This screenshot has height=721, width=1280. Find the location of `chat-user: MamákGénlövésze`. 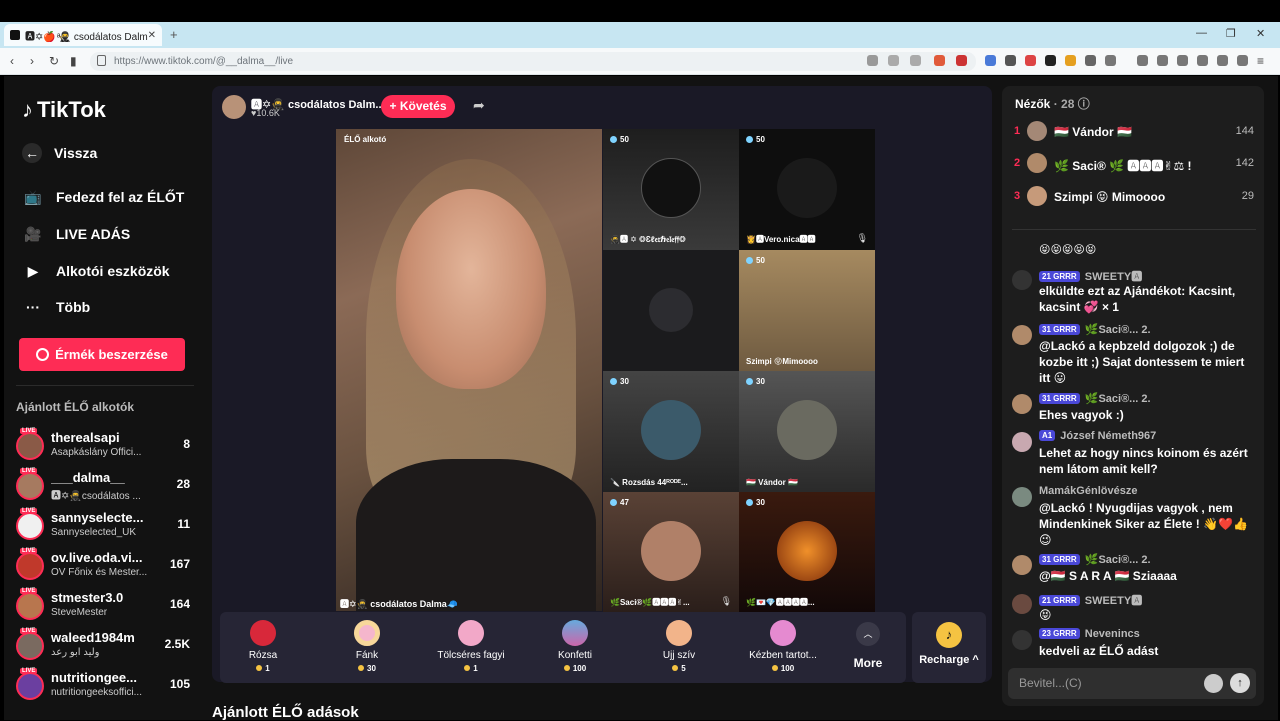

chat-user: MamákGénlövésze is located at coordinates (1088, 491).